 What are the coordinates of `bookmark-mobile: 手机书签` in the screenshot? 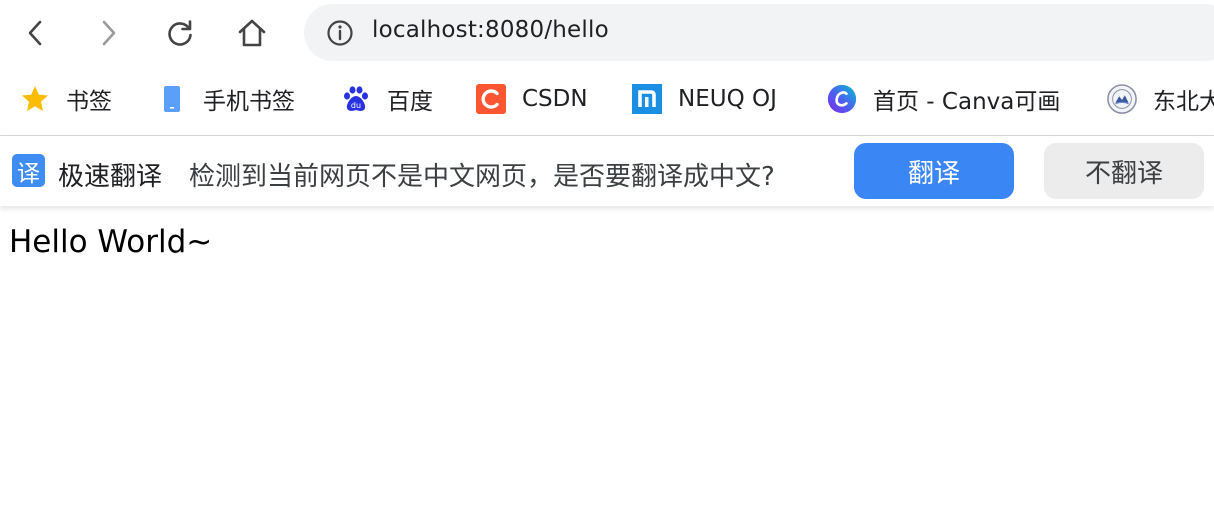 It's located at (226, 99).